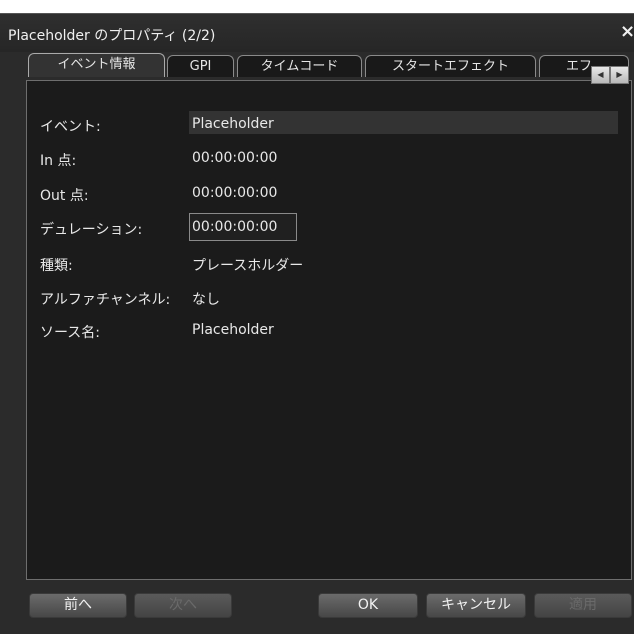 Image resolution: width=634 pixels, height=634 pixels. What do you see at coordinates (200, 66) in the screenshot?
I see `tab-gpi: GPI` at bounding box center [200, 66].